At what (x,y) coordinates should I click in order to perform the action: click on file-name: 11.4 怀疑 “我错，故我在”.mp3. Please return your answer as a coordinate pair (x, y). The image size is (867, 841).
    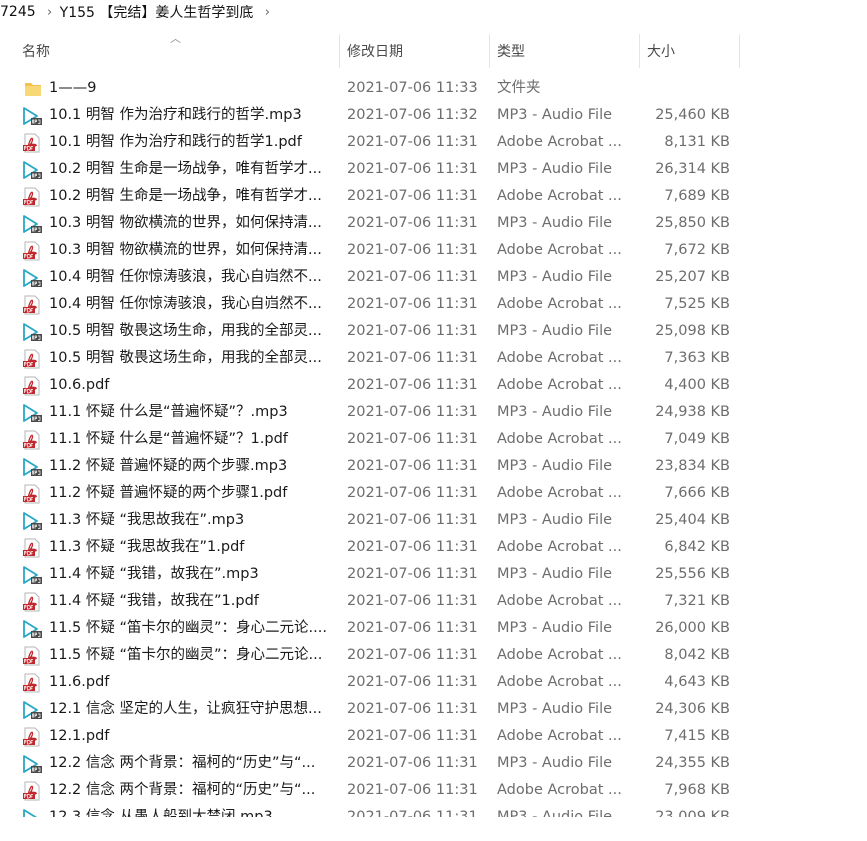
    Looking at the image, I should click on (154, 574).